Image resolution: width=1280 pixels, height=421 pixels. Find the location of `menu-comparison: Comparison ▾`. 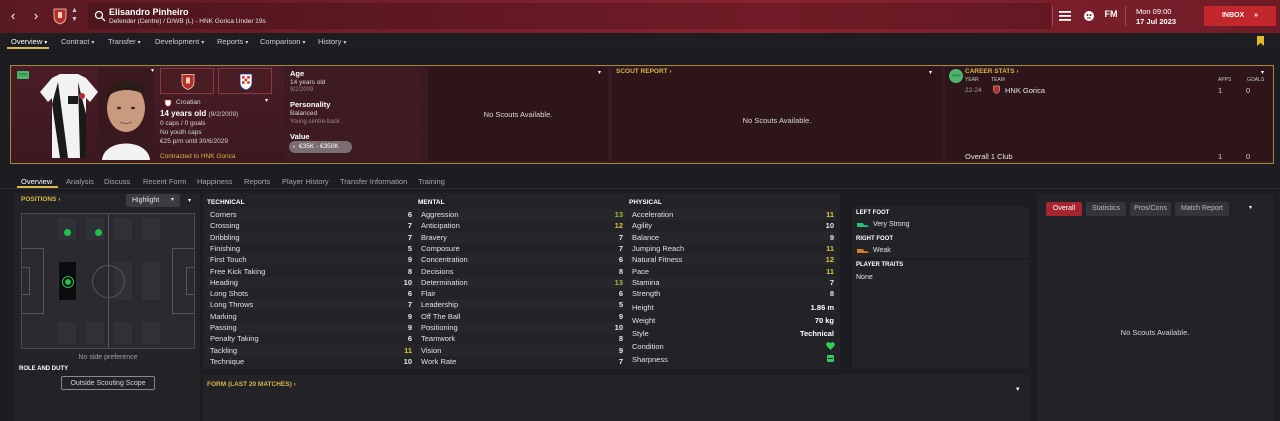

menu-comparison: Comparison ▾ is located at coordinates (282, 41).